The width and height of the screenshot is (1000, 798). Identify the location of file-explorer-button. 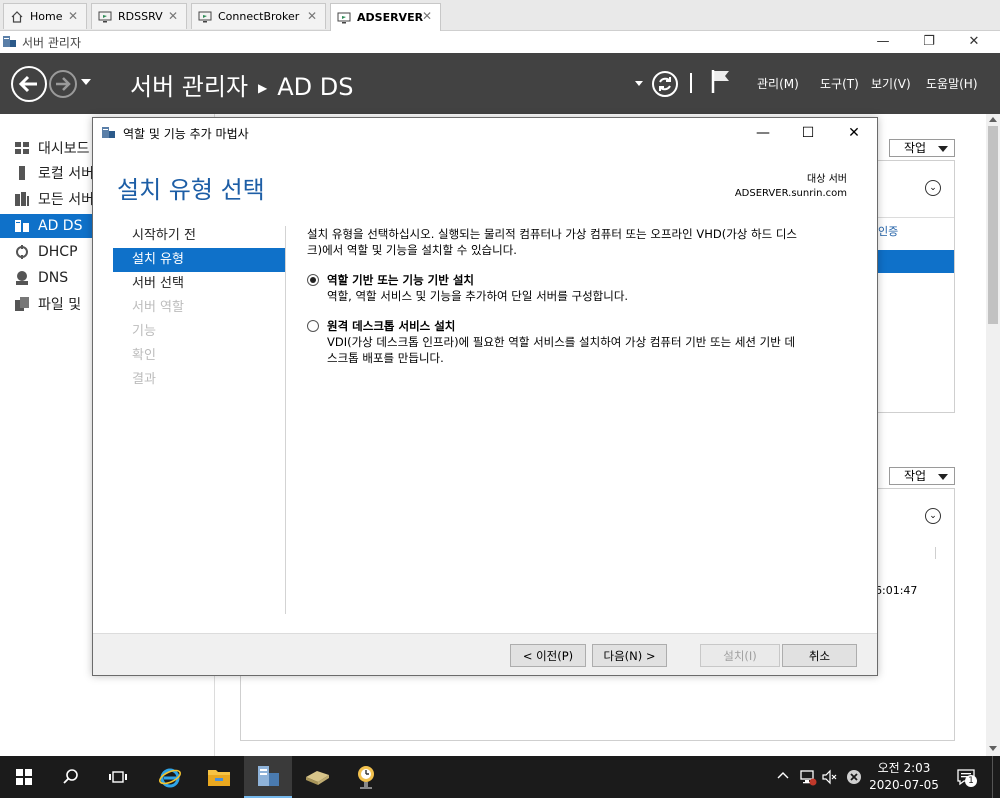
(219, 777).